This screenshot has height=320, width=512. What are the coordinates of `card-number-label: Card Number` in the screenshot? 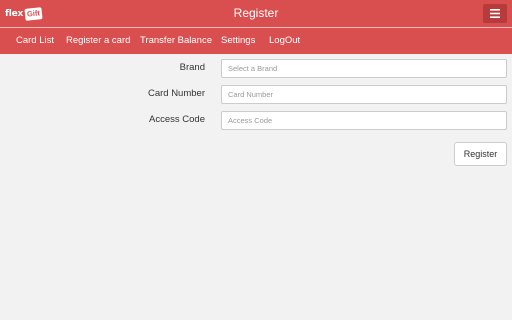 It's located at (176, 93).